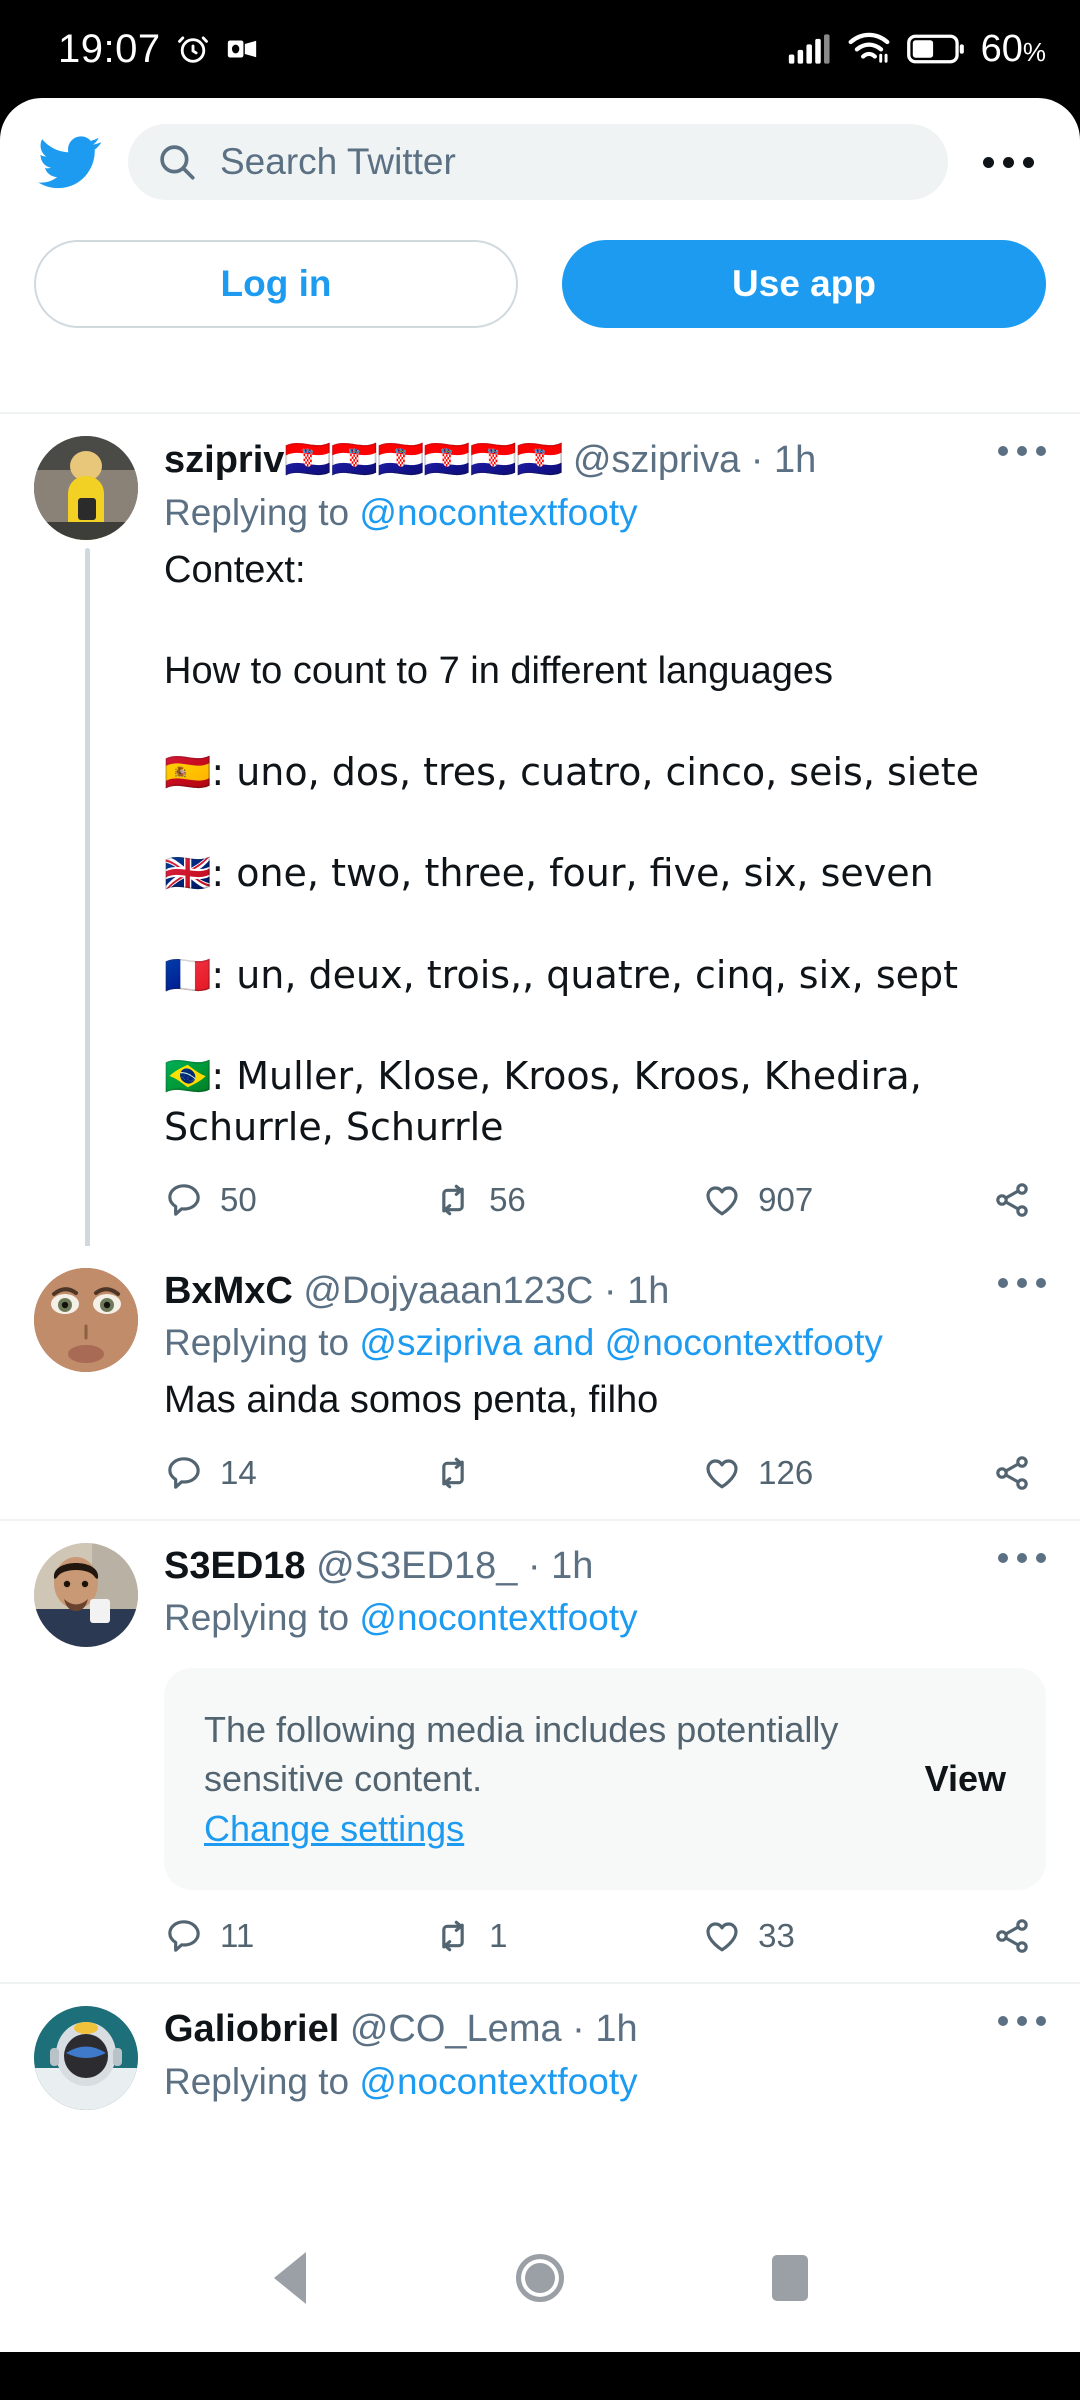 The height and width of the screenshot is (2400, 1080). What do you see at coordinates (916, 49) in the screenshot?
I see `status-bar-right: 60%` at bounding box center [916, 49].